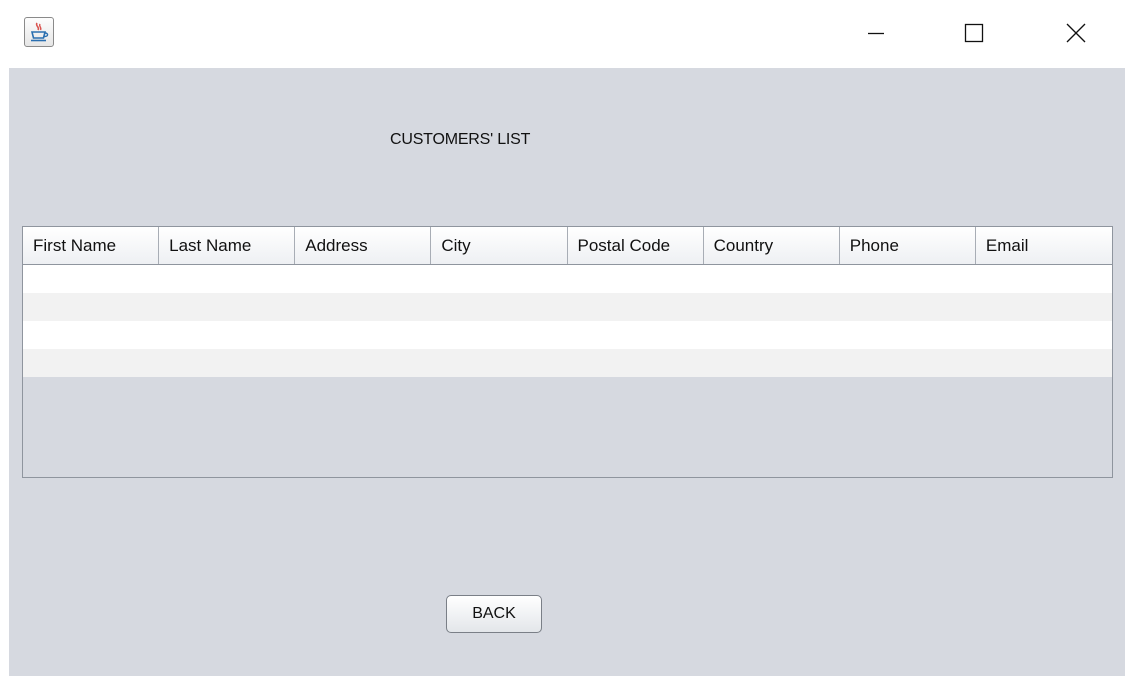  What do you see at coordinates (39, 32) in the screenshot?
I see `java-cup-icon` at bounding box center [39, 32].